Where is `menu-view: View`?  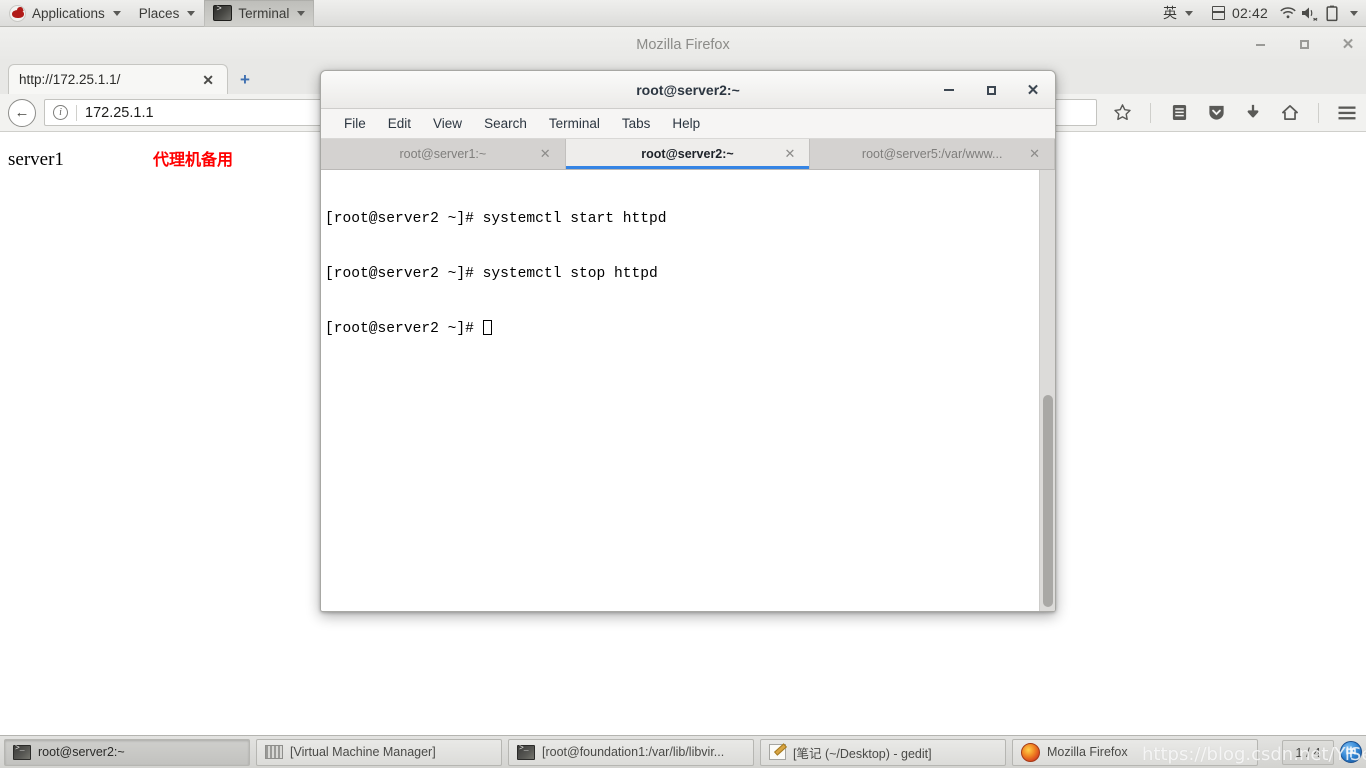 menu-view: View is located at coordinates (447, 124).